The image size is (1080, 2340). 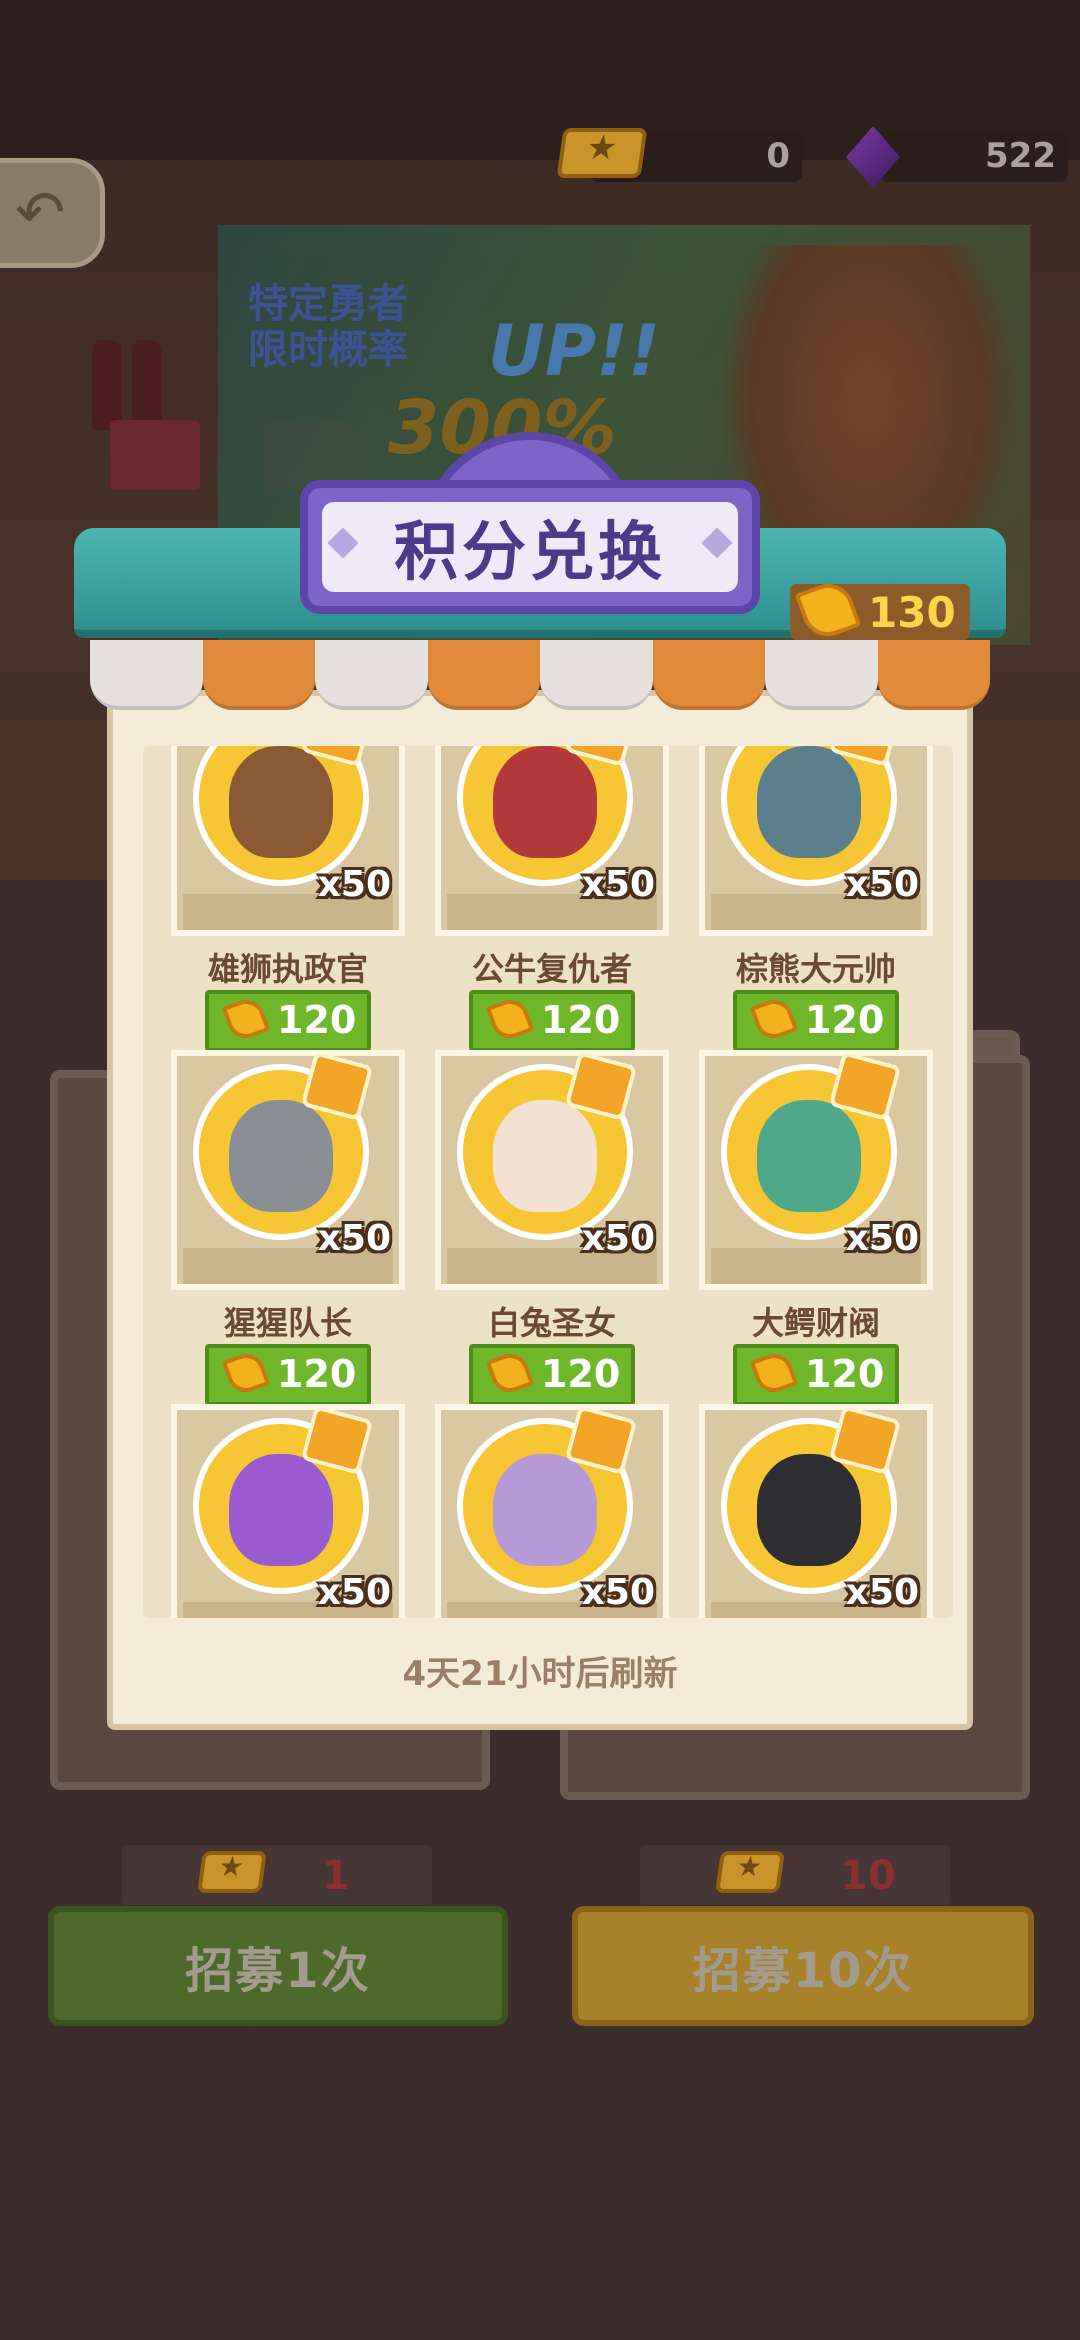 What do you see at coordinates (287, 1323) in the screenshot?
I see `hero-name: 猩猩队长` at bounding box center [287, 1323].